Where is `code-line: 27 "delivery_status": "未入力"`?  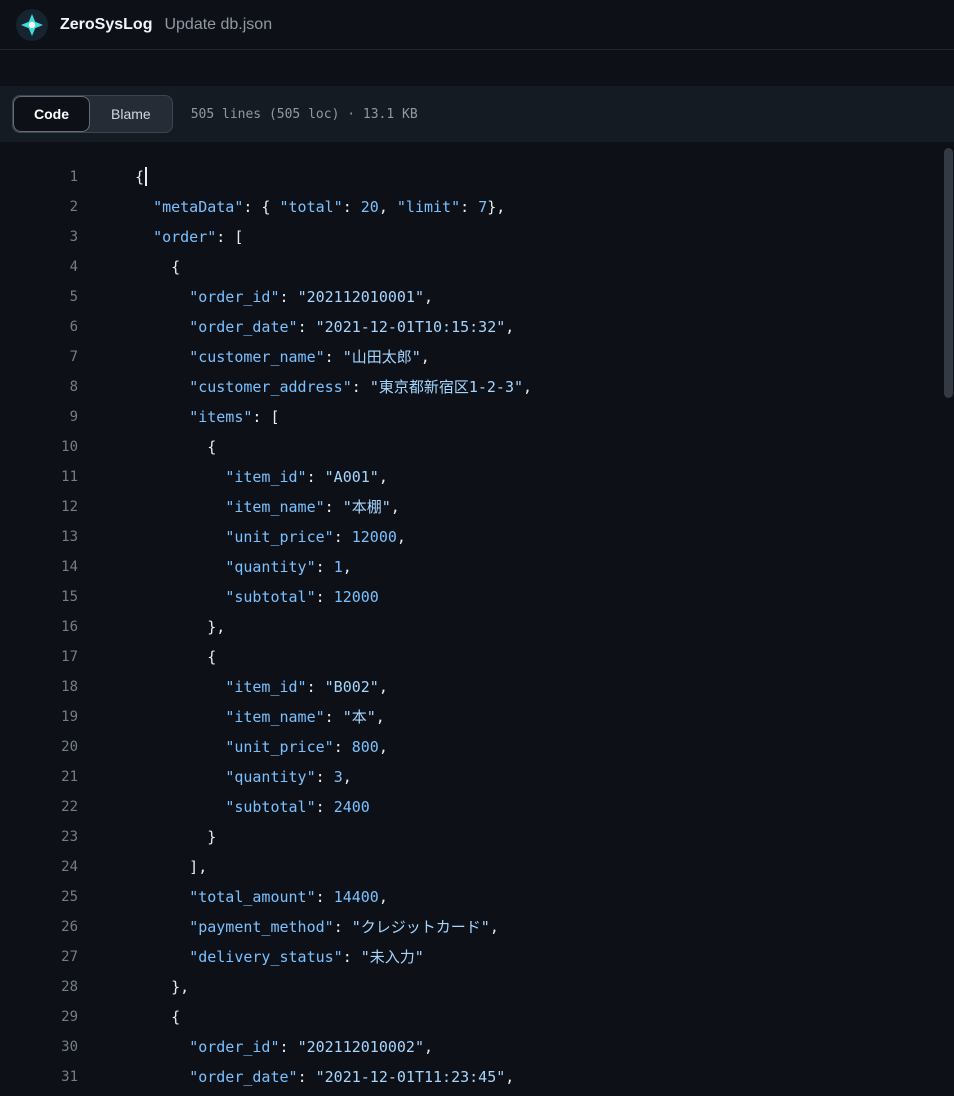 code-line: 27 "delivery_status": "未入力" is located at coordinates (477, 957).